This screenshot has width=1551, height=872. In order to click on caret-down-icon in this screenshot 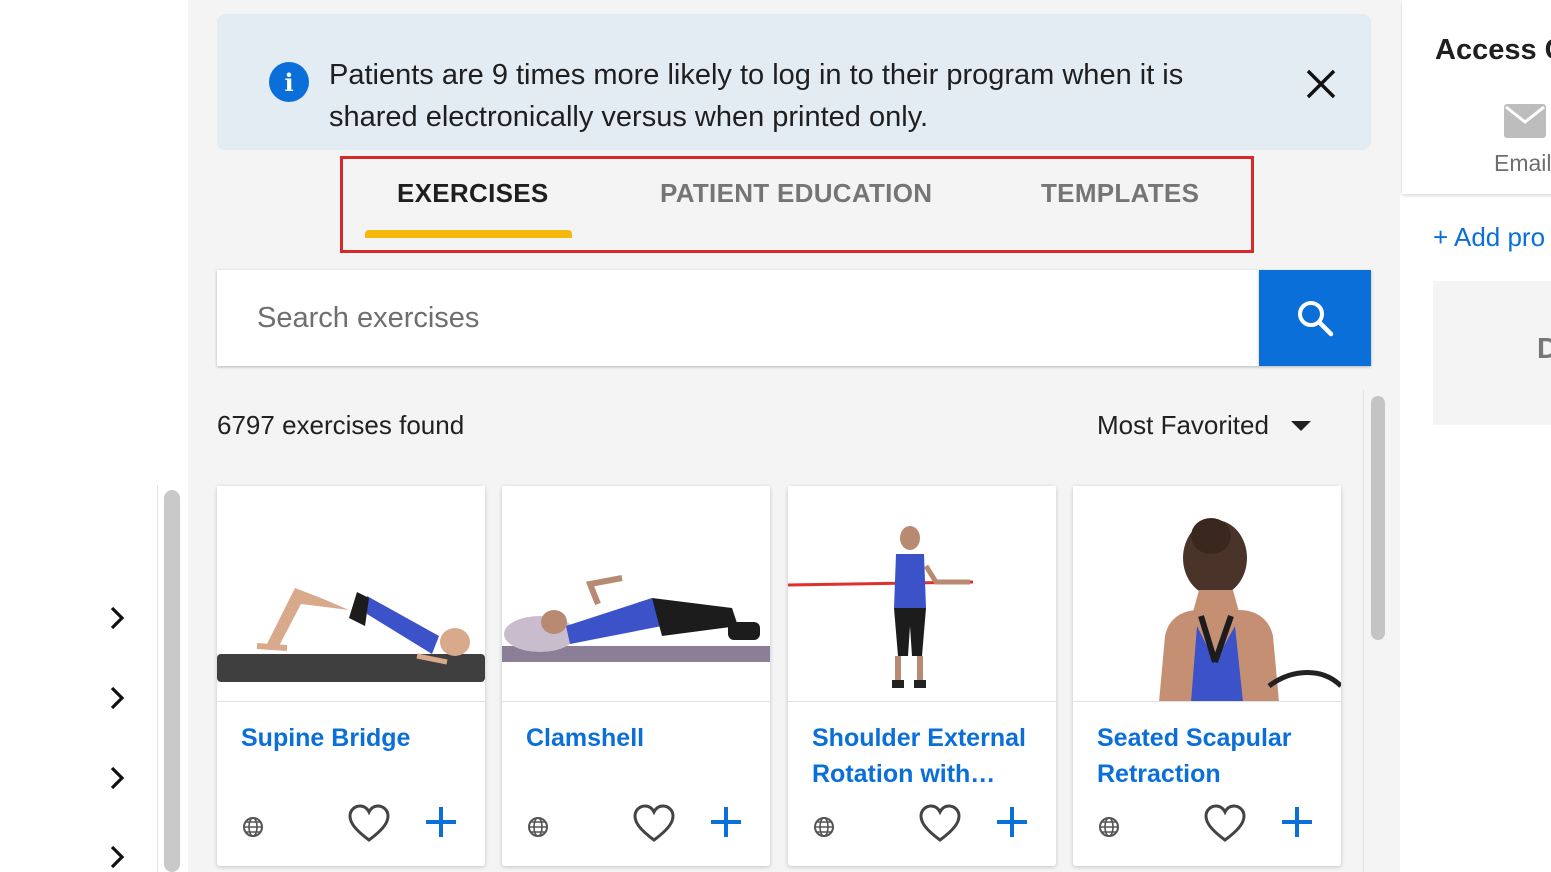, I will do `click(1300, 425)`.